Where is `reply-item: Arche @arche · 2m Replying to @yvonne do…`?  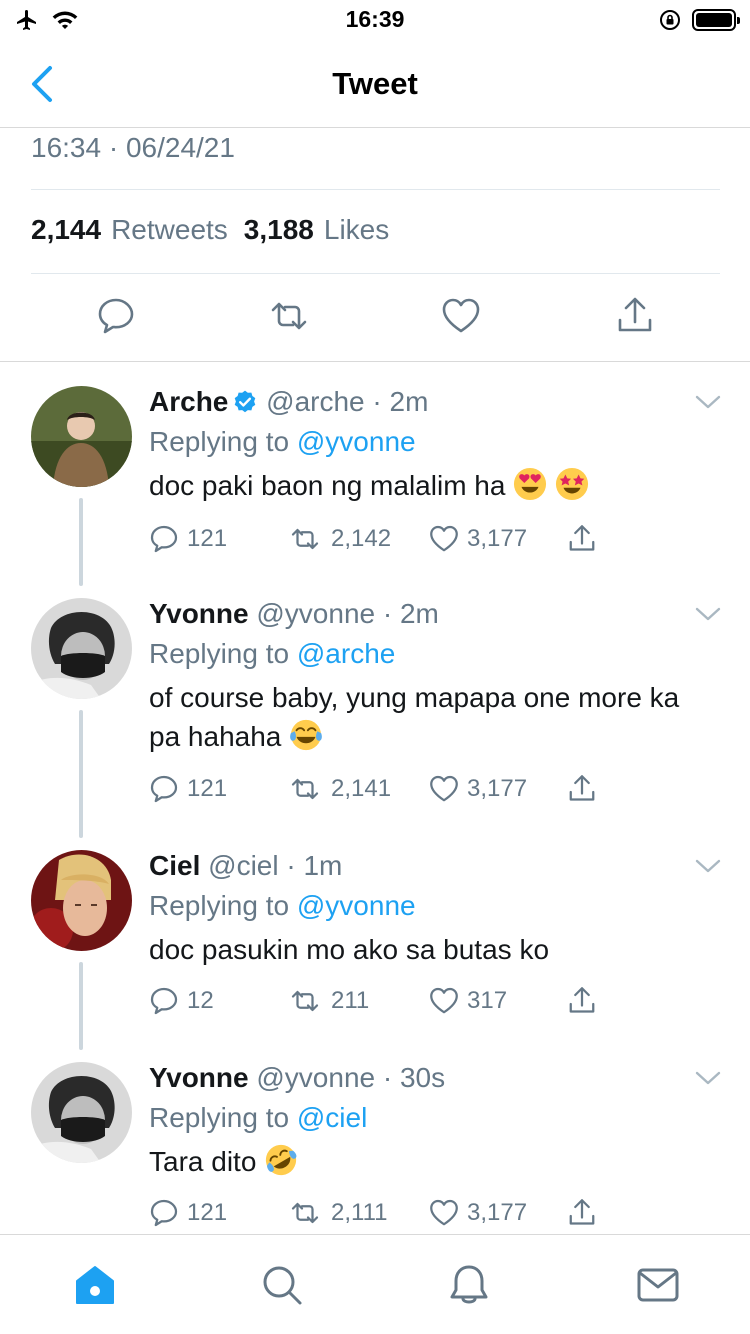
reply-item: Arche @arche · 2m Replying to @yvonne do… is located at coordinates (375, 486).